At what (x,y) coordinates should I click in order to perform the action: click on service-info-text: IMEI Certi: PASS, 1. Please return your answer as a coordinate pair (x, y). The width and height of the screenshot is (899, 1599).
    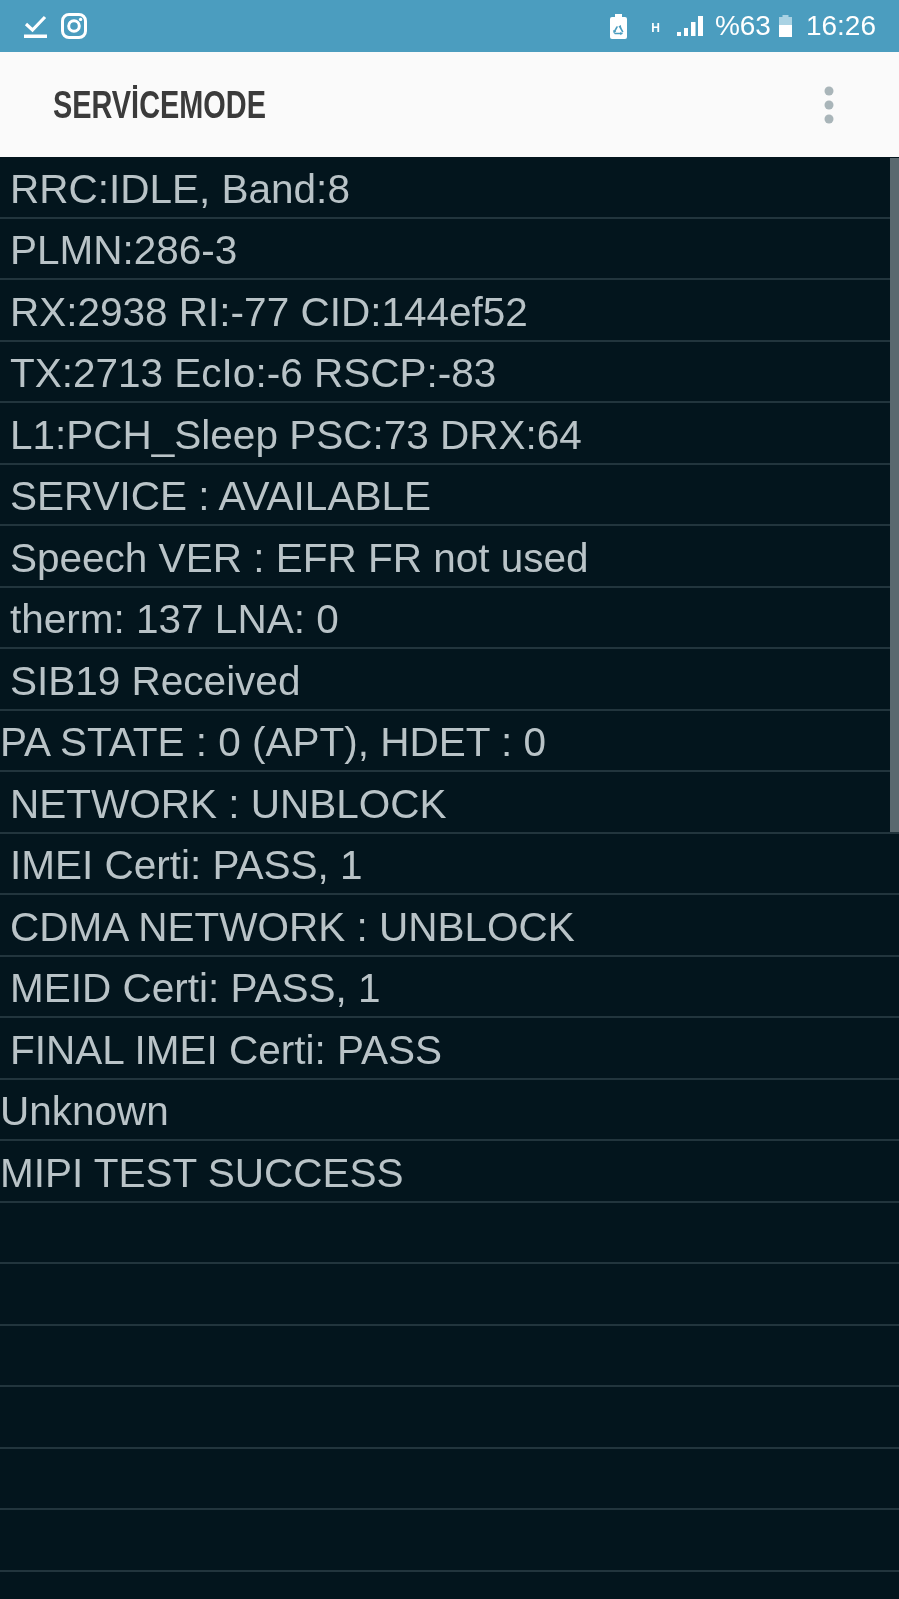
    Looking at the image, I should click on (186, 865).